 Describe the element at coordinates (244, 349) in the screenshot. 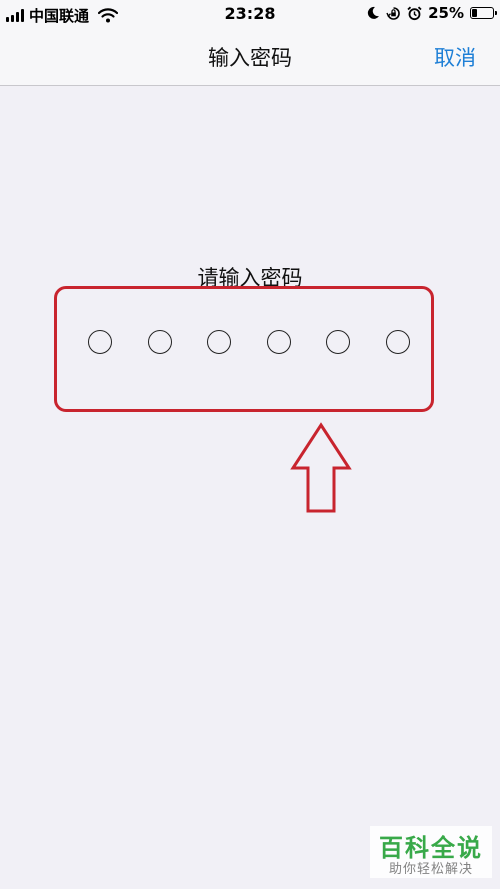

I see `annotation-highlight-box` at that location.